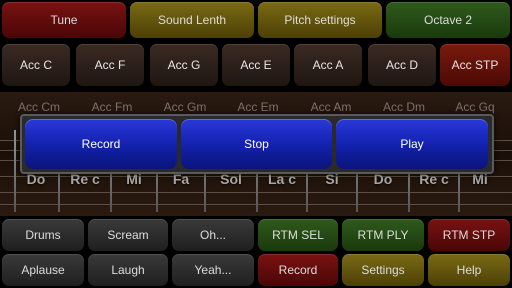 This screenshot has height=288, width=512. What do you see at coordinates (475, 65) in the screenshot?
I see `chord-stop-button: Acc STP` at bounding box center [475, 65].